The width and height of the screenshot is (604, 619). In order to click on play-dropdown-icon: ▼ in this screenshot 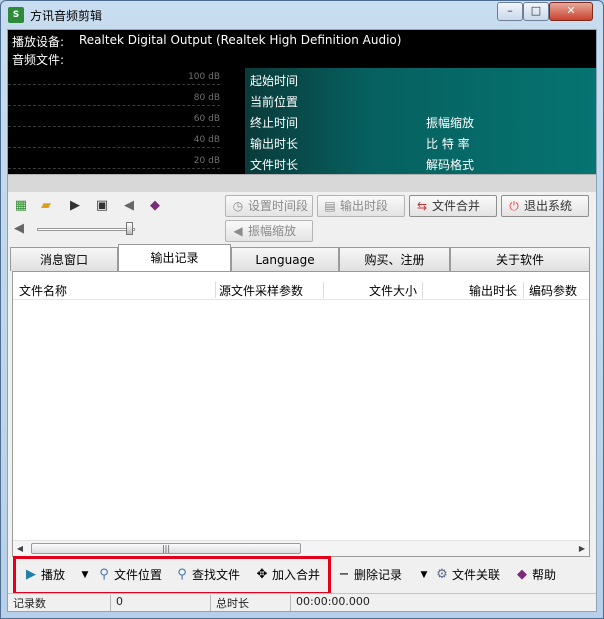, I will do `click(85, 575)`.